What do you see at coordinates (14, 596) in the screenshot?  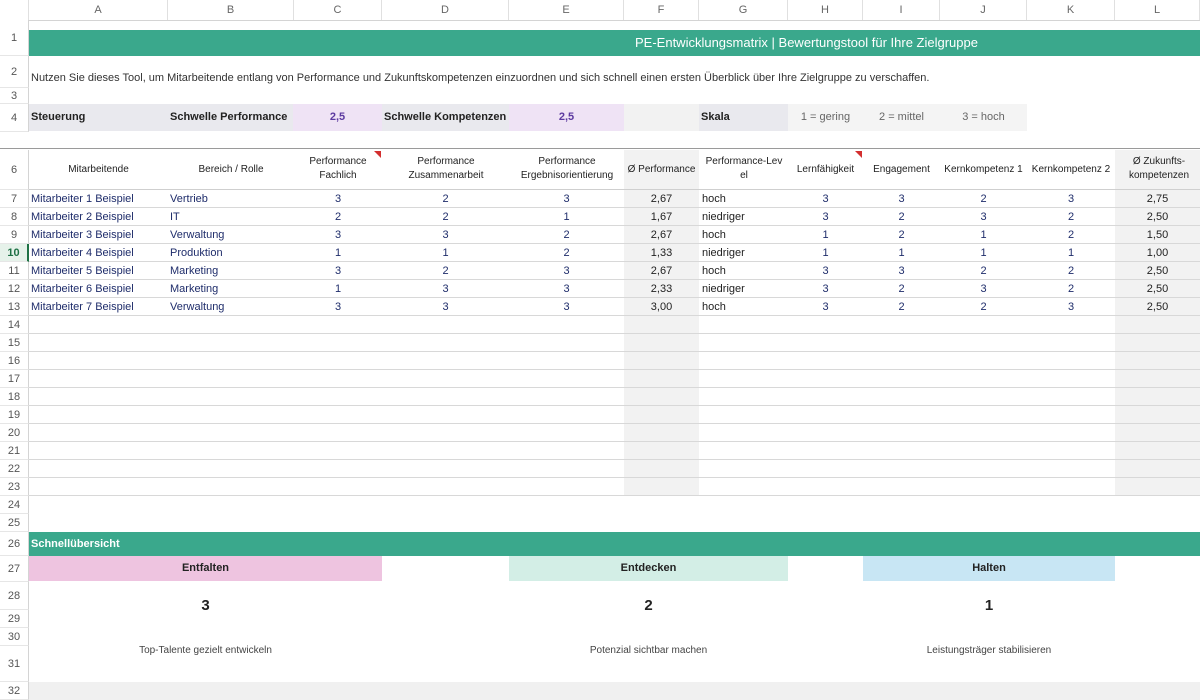 I see `row-header-28: 28` at bounding box center [14, 596].